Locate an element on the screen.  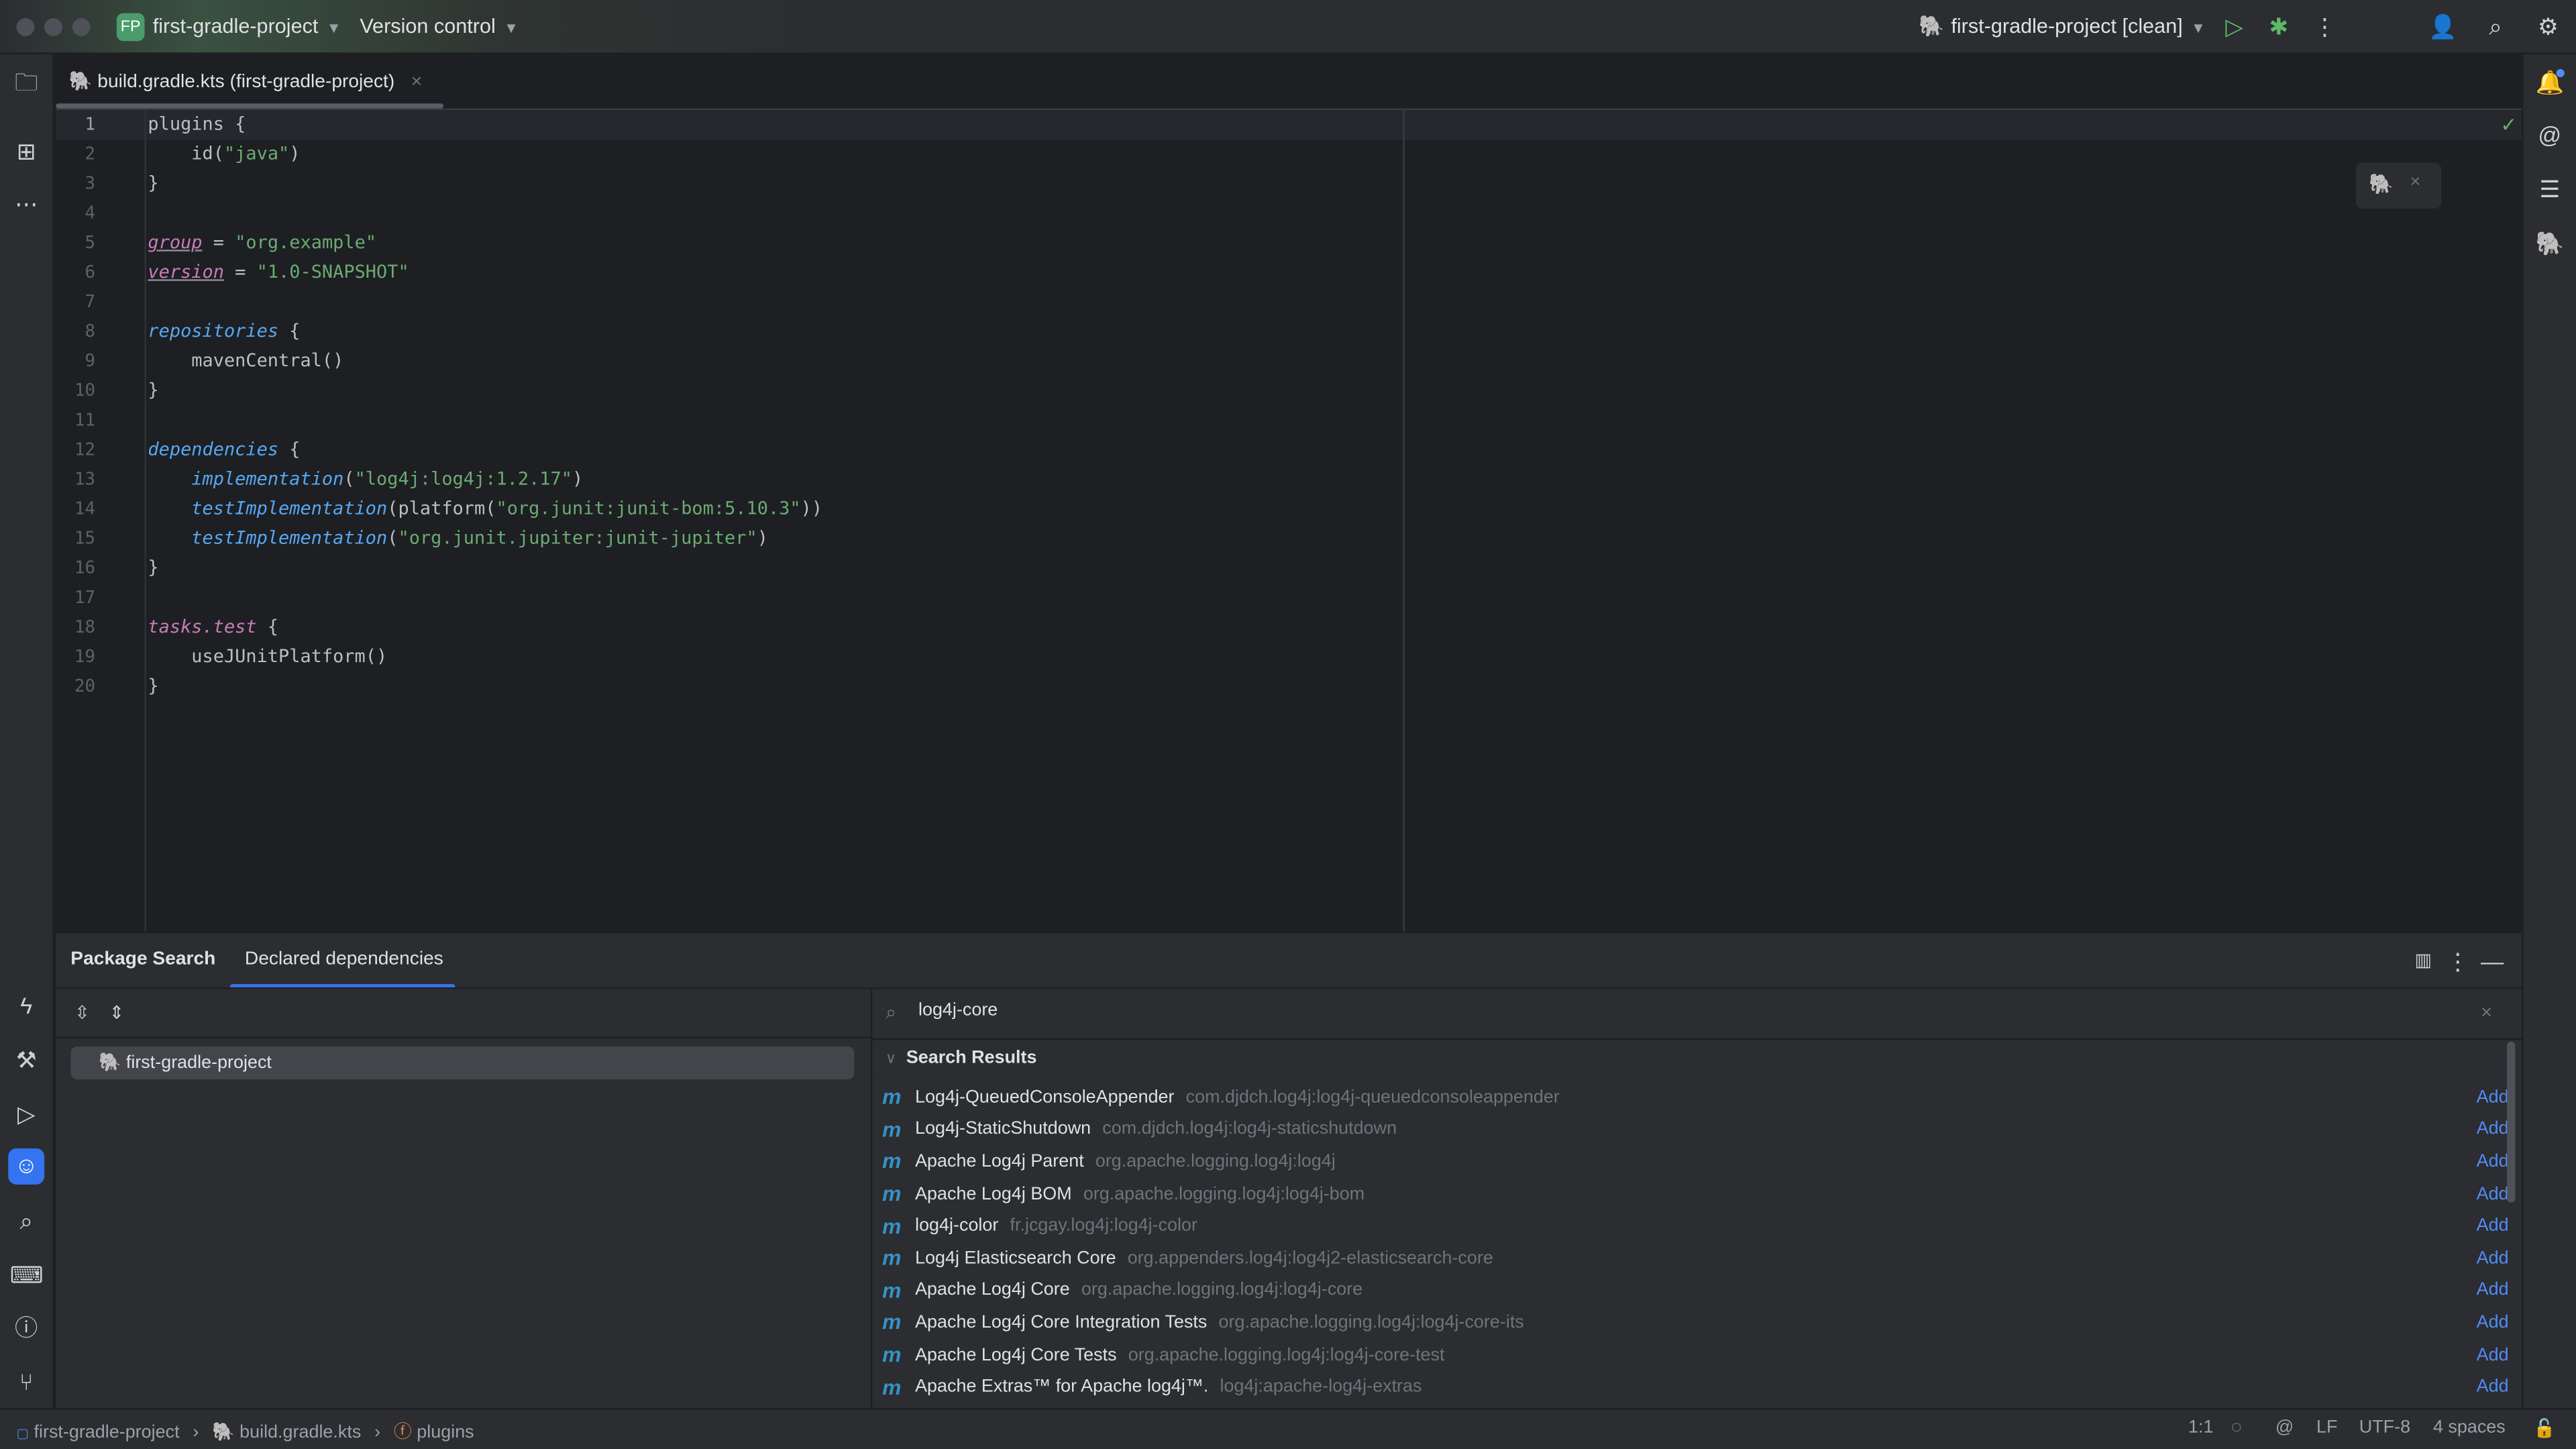
more-tools-icon: ⋯ is located at coordinates (26, 203).